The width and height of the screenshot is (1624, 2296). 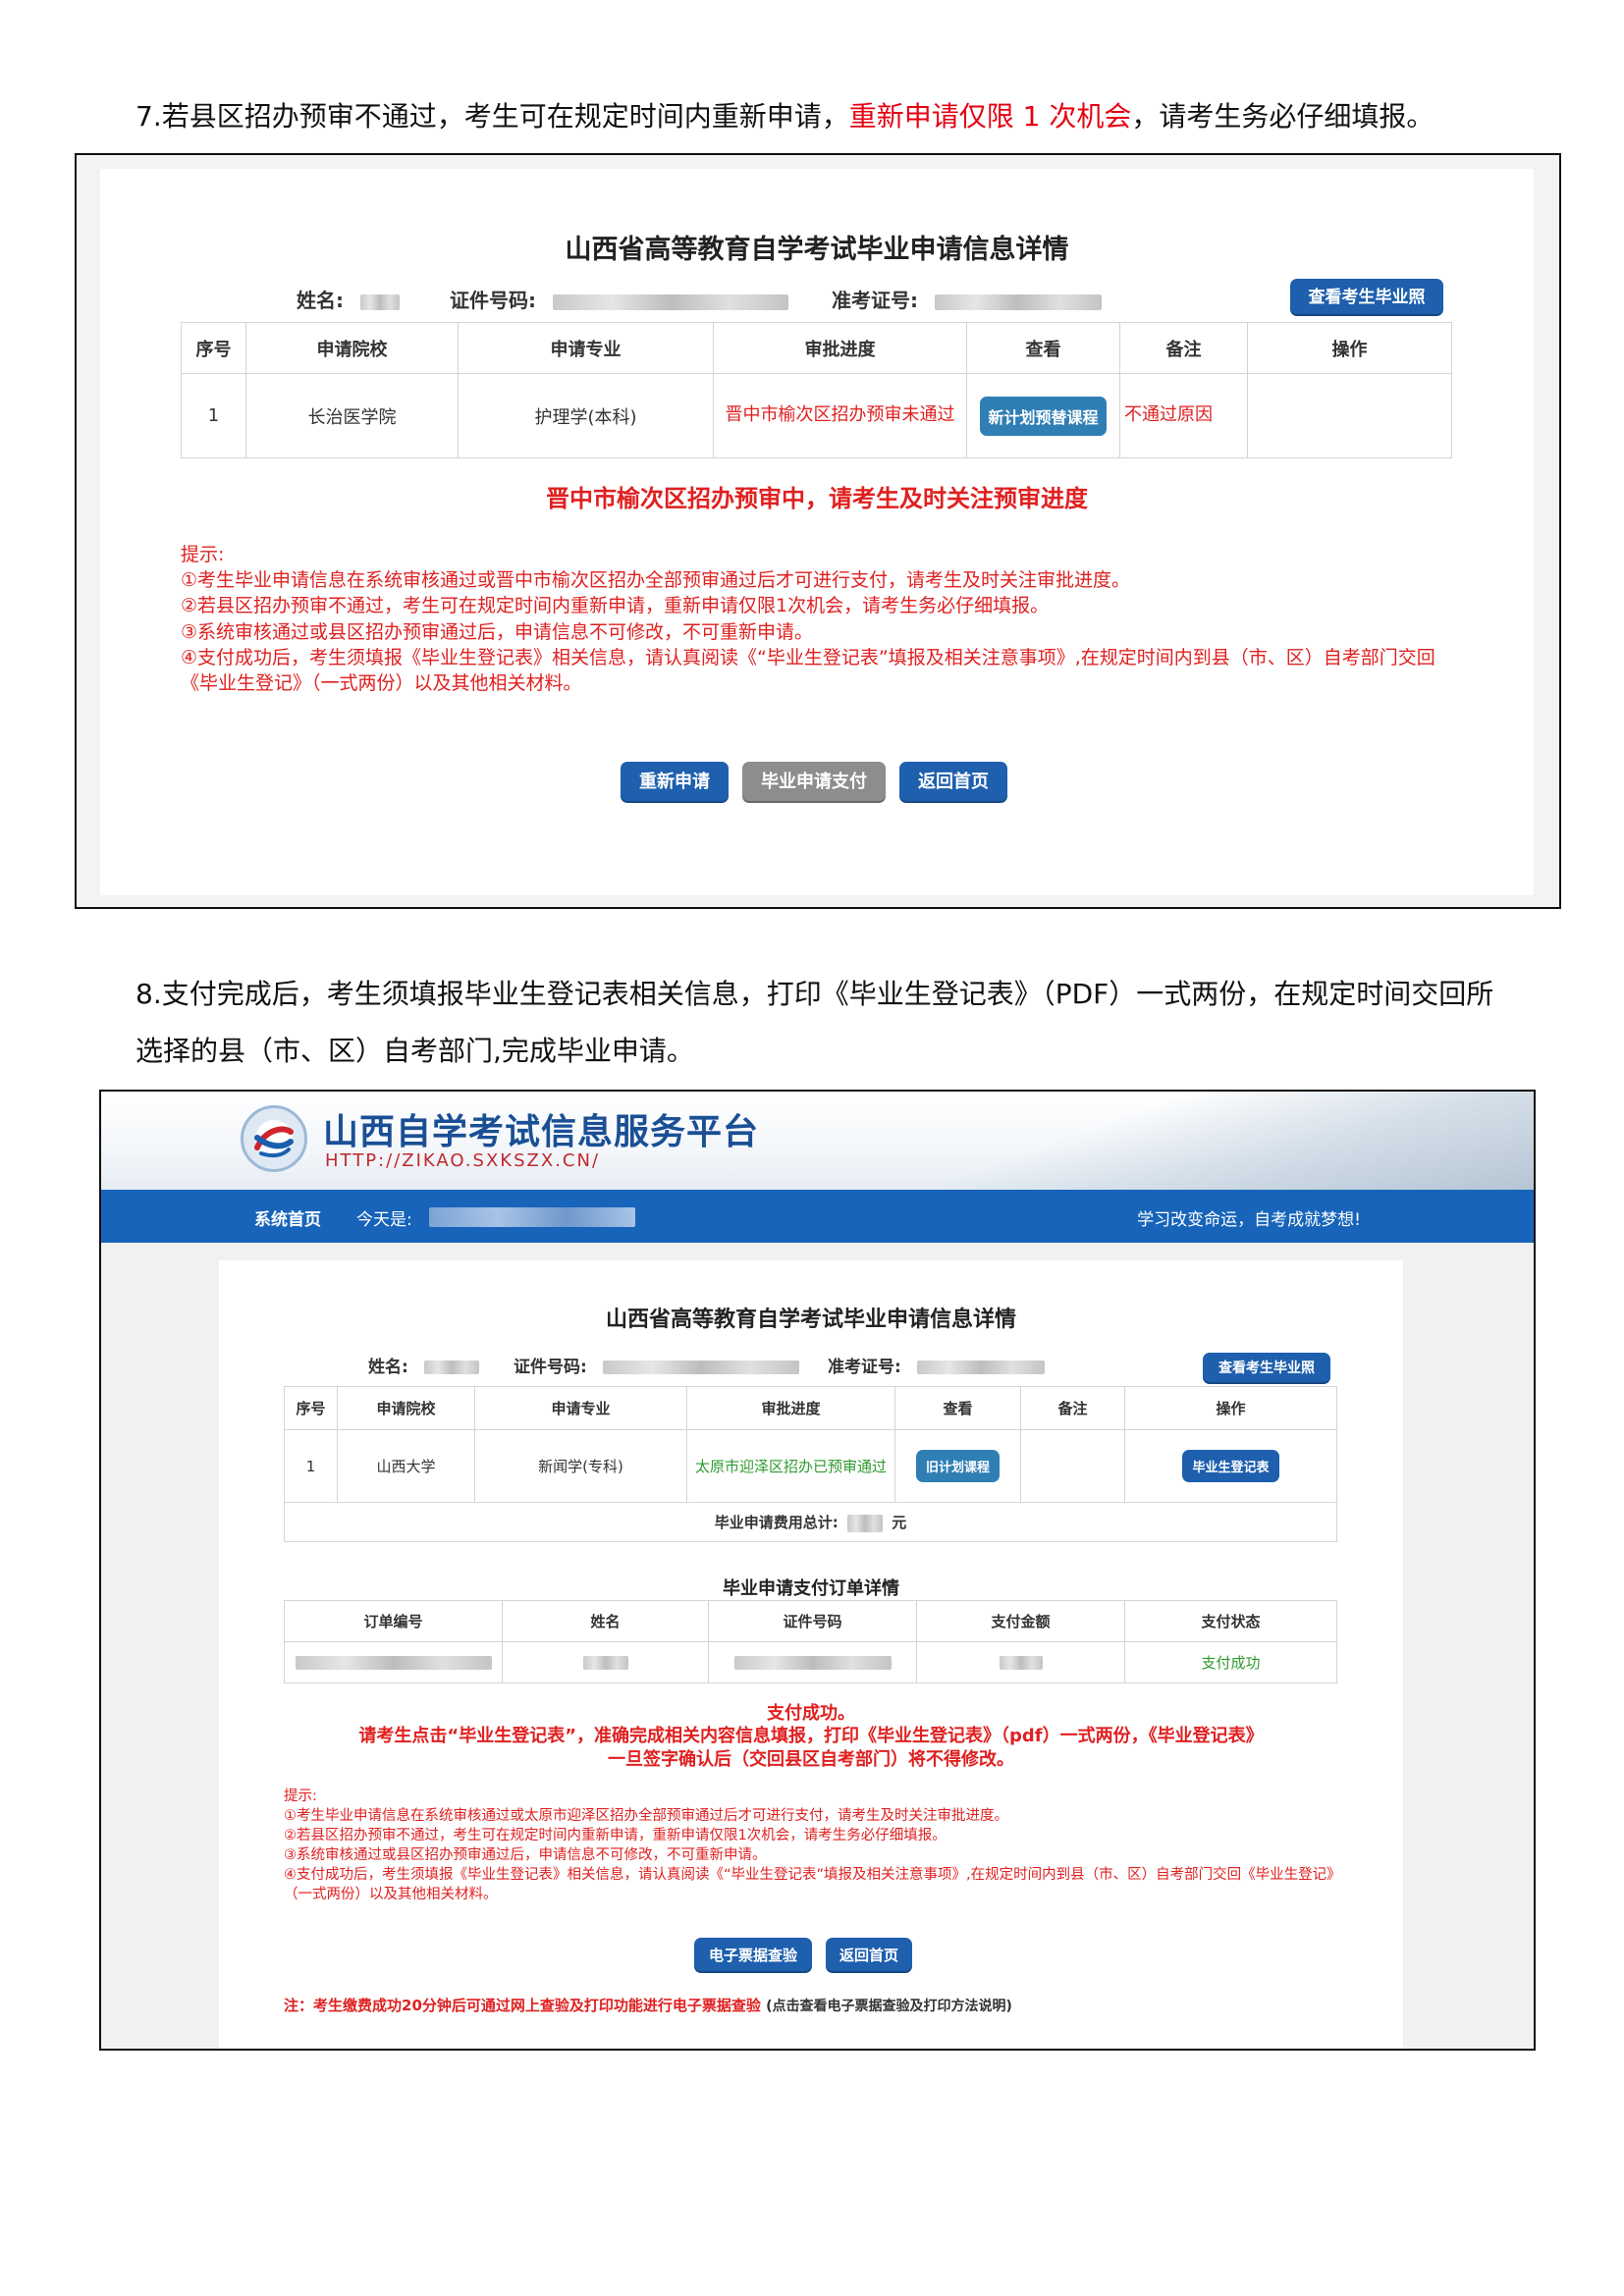 What do you see at coordinates (348, 299) in the screenshot?
I see `name-field: 姓名:` at bounding box center [348, 299].